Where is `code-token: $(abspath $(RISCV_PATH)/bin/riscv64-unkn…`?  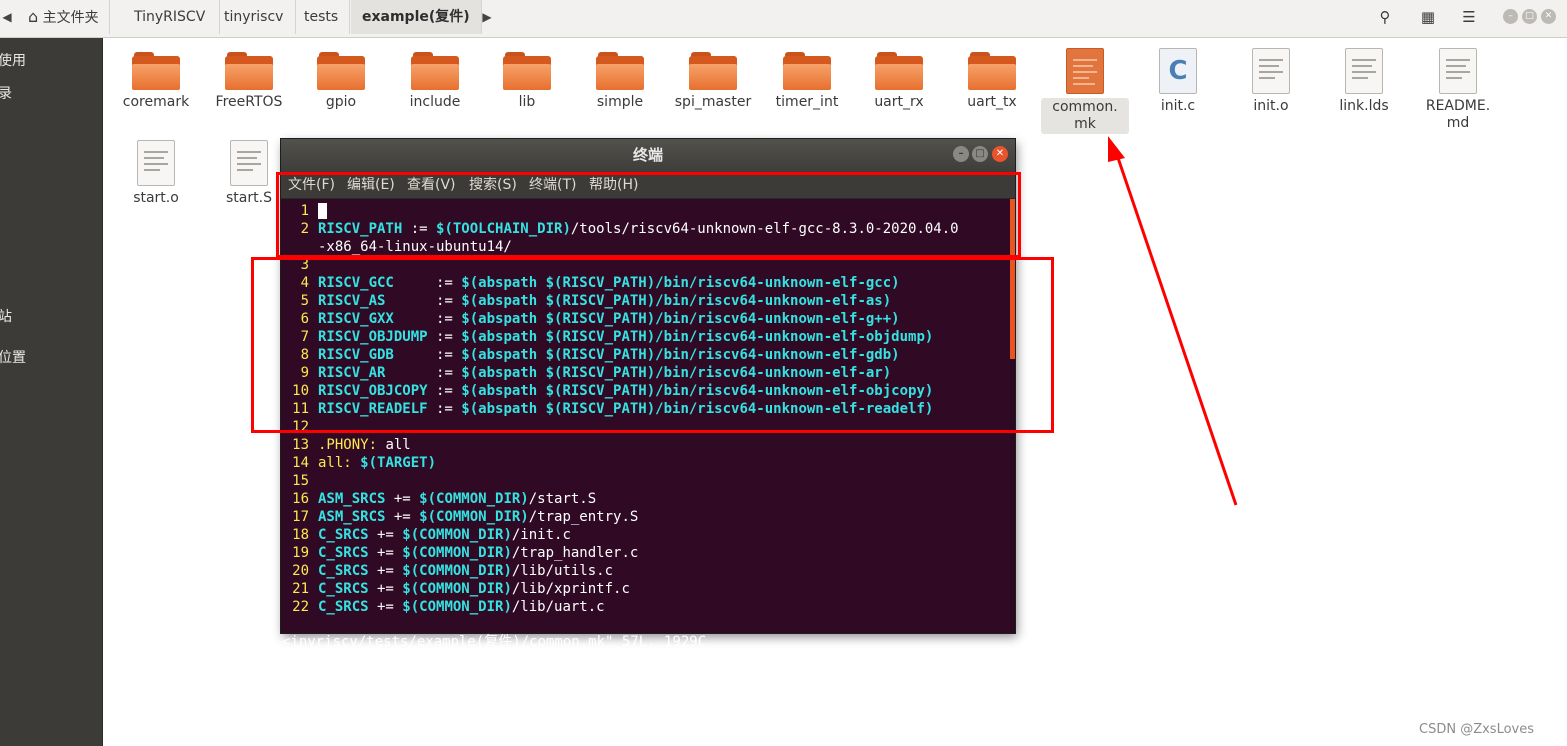 code-token: $(abspath $(RISCV_PATH)/bin/riscv64-unkn… is located at coordinates (680, 283).